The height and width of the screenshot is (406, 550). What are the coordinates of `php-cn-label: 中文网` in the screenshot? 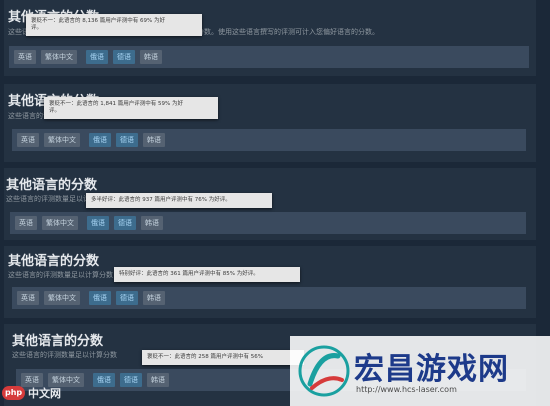 It's located at (44, 393).